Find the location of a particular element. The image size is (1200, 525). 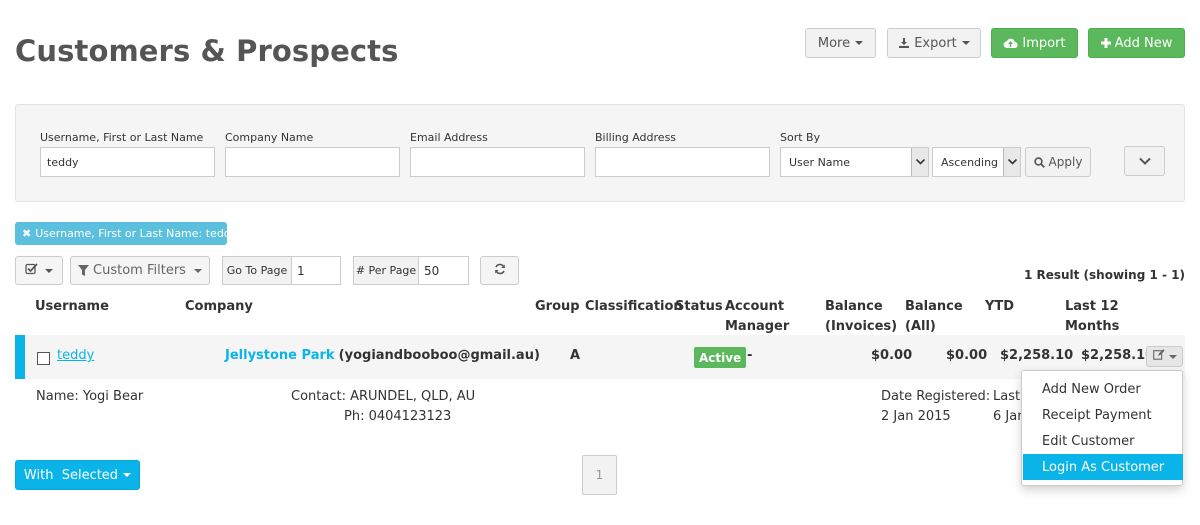

column-header-group: Group is located at coordinates (557, 307).